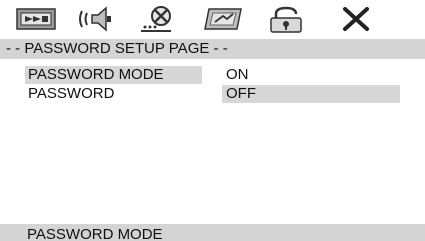  What do you see at coordinates (113, 94) in the screenshot?
I see `menu-label-password: PASSWORD` at bounding box center [113, 94].